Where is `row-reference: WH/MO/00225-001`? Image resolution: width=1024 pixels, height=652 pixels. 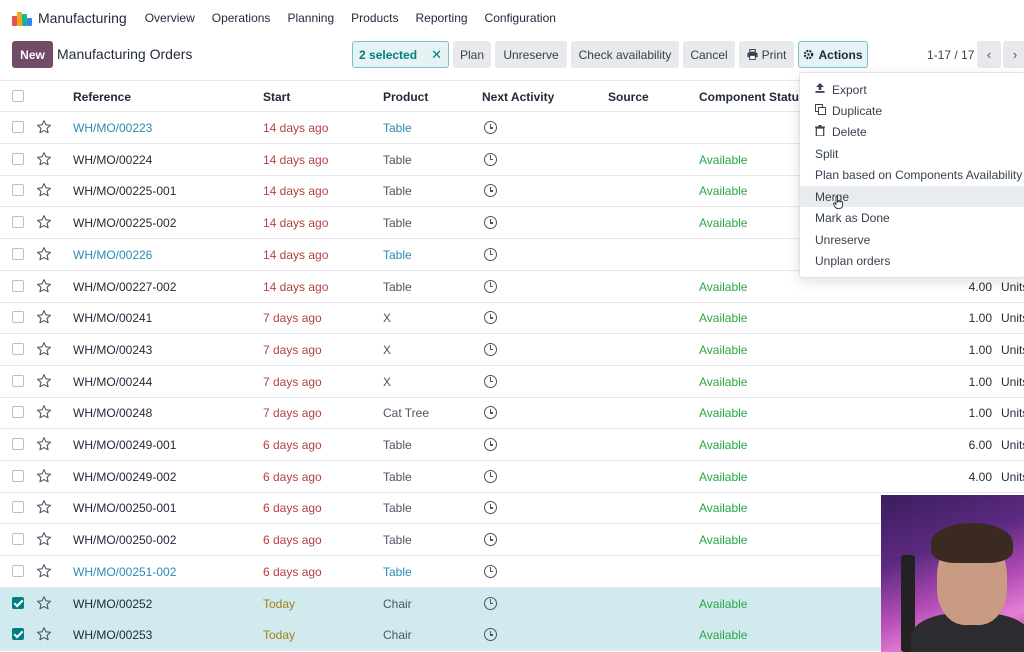 row-reference: WH/MO/00225-001 is located at coordinates (124, 191).